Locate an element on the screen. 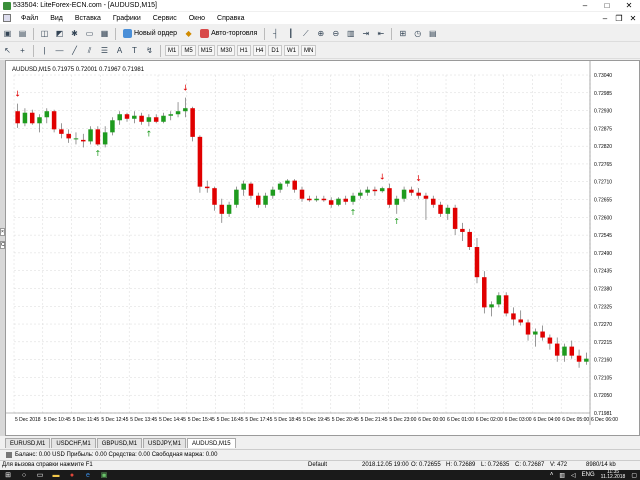 The image size is (640, 480). terminal-toggle-icon is located at coordinates (9, 454).